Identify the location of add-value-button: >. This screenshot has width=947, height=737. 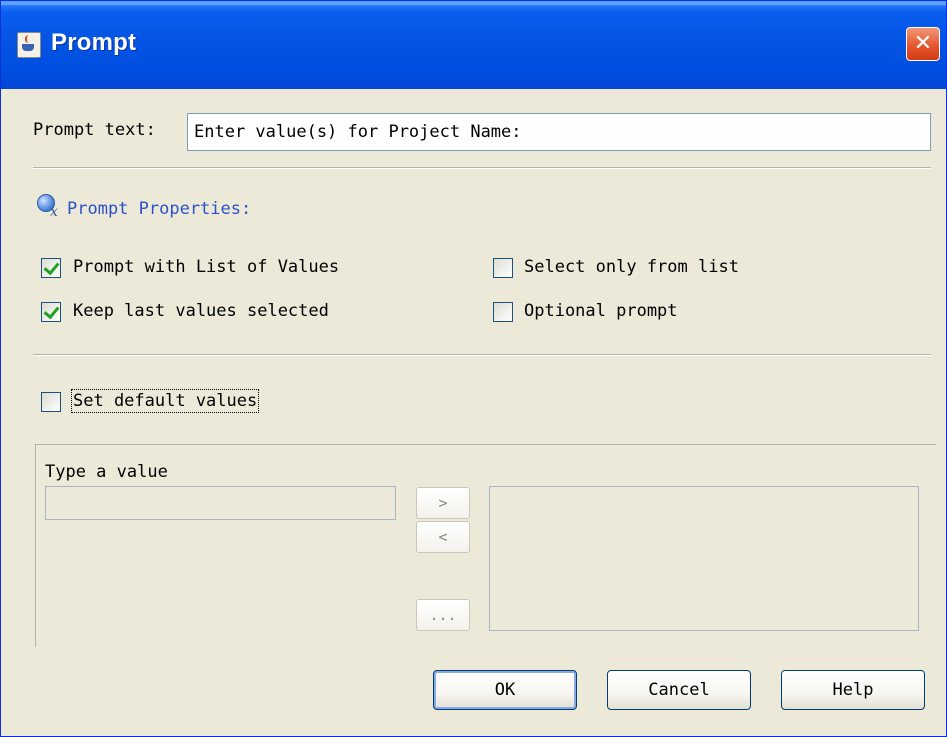
(443, 503).